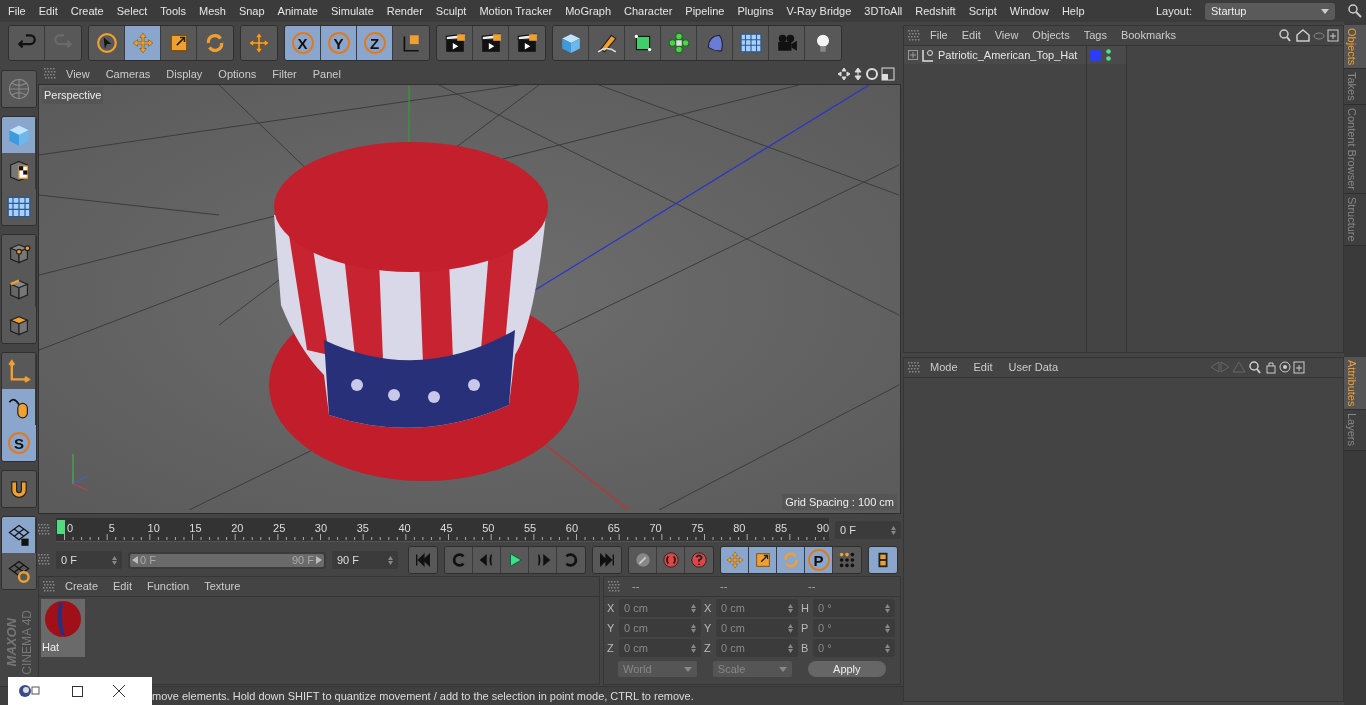 The height and width of the screenshot is (705, 1366). What do you see at coordinates (935, 11) in the screenshot?
I see `menu-item: Redshift` at bounding box center [935, 11].